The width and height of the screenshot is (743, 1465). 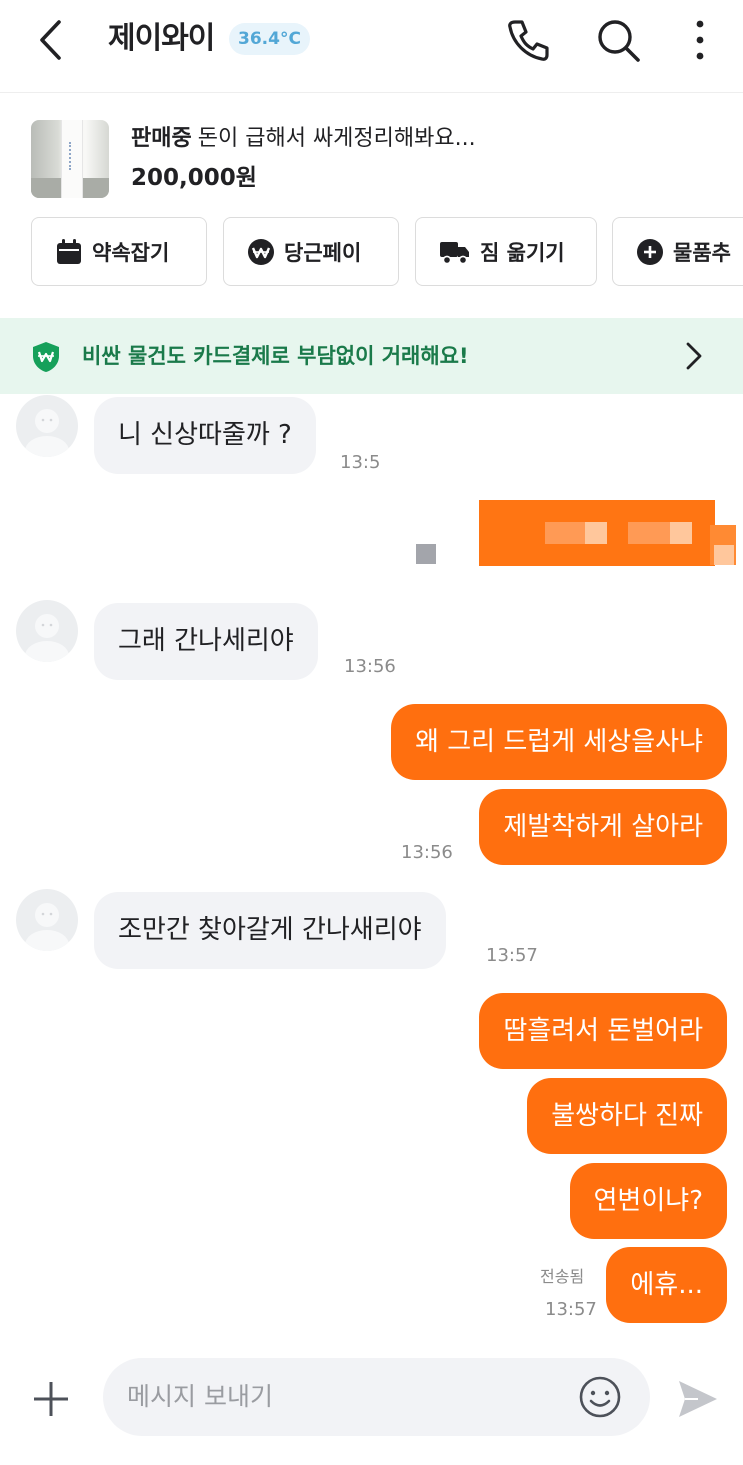 What do you see at coordinates (52, 40) in the screenshot?
I see `chevron-left-icon` at bounding box center [52, 40].